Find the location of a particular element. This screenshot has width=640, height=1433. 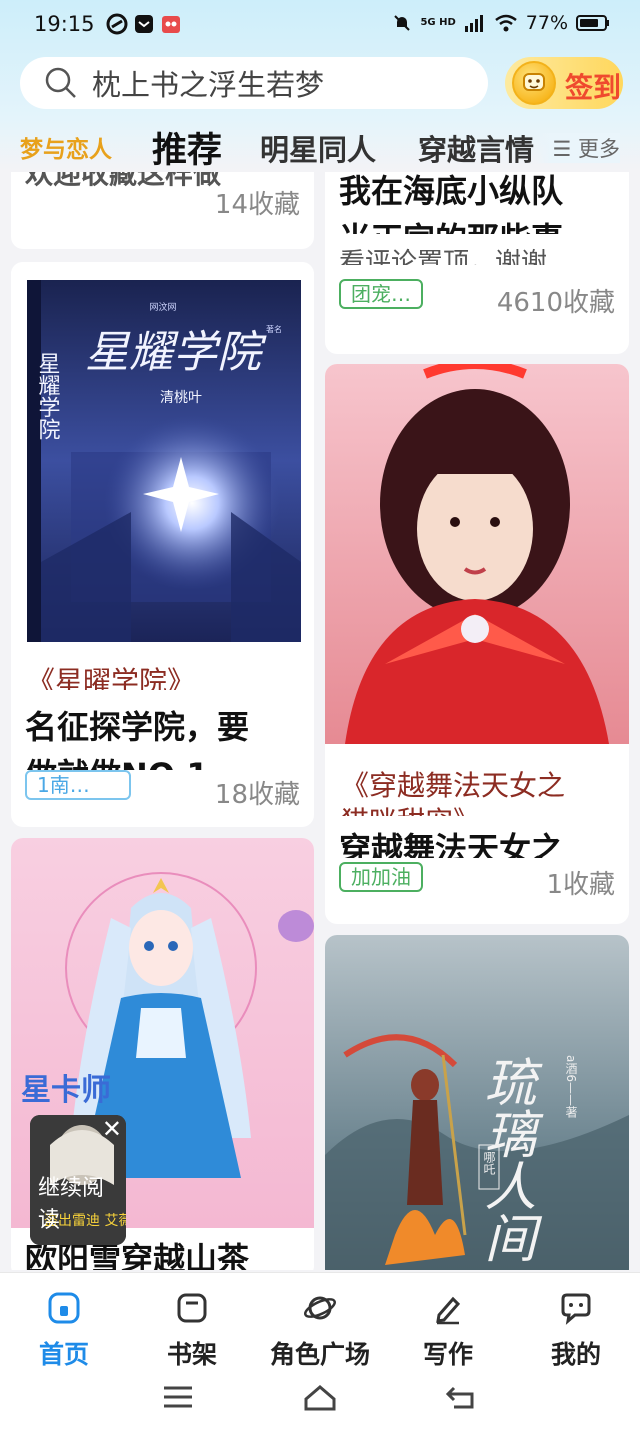

nav-write: 写作 is located at coordinates (448, 1331).